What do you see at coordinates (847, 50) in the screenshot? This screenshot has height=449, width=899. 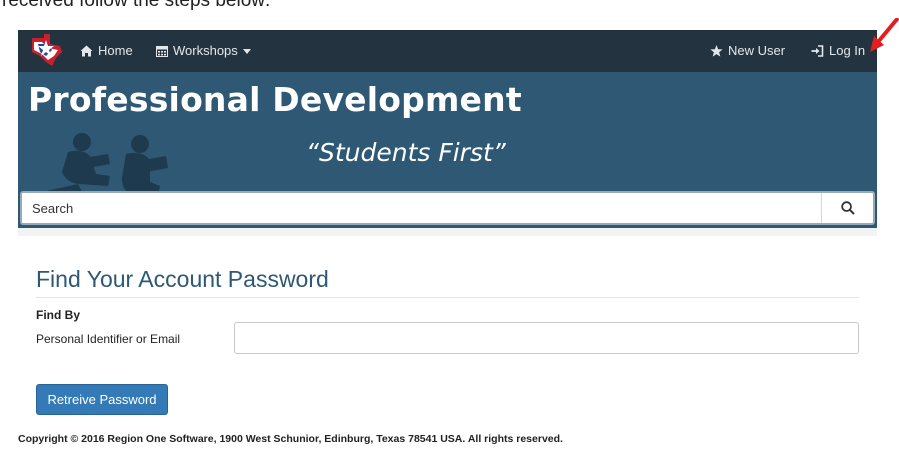 I see `nav-login-label: Log In` at bounding box center [847, 50].